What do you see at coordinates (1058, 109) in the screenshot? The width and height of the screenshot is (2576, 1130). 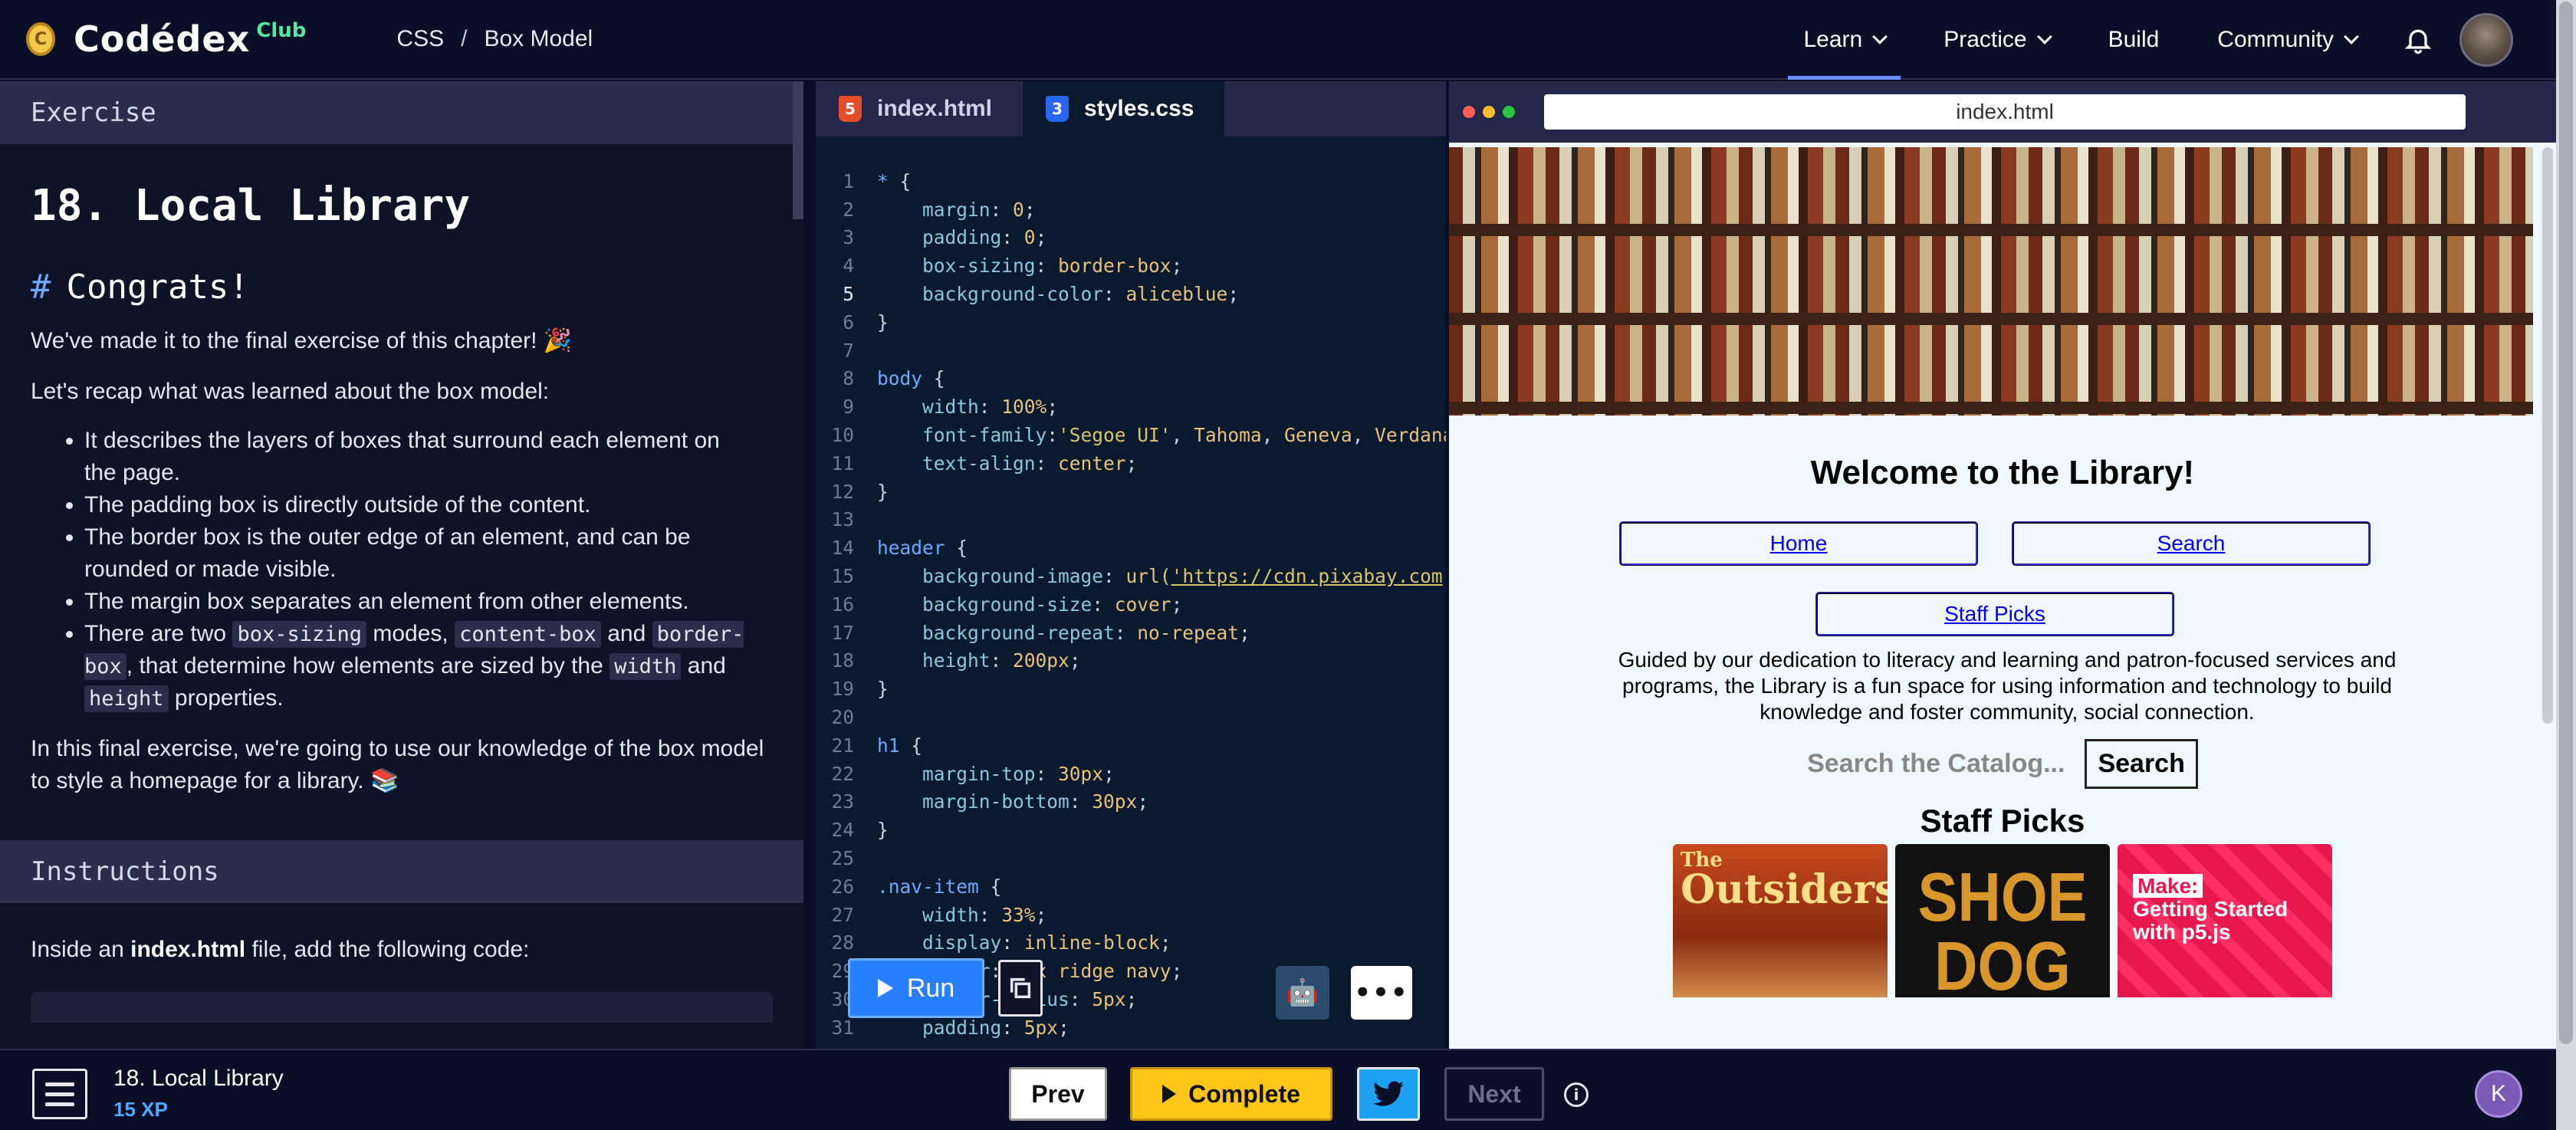 I see `css3-icon: 3` at bounding box center [1058, 109].